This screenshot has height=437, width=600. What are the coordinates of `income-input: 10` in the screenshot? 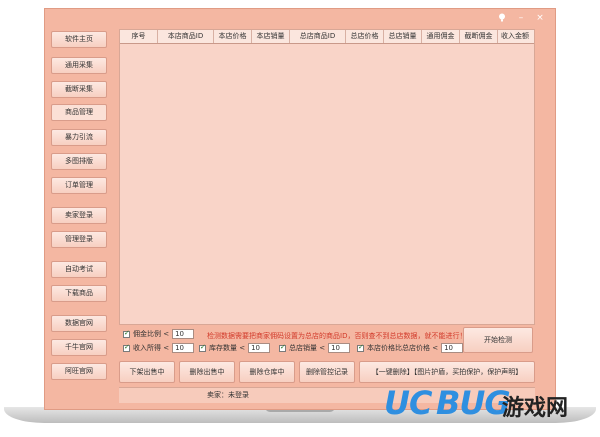 It's located at (183, 348).